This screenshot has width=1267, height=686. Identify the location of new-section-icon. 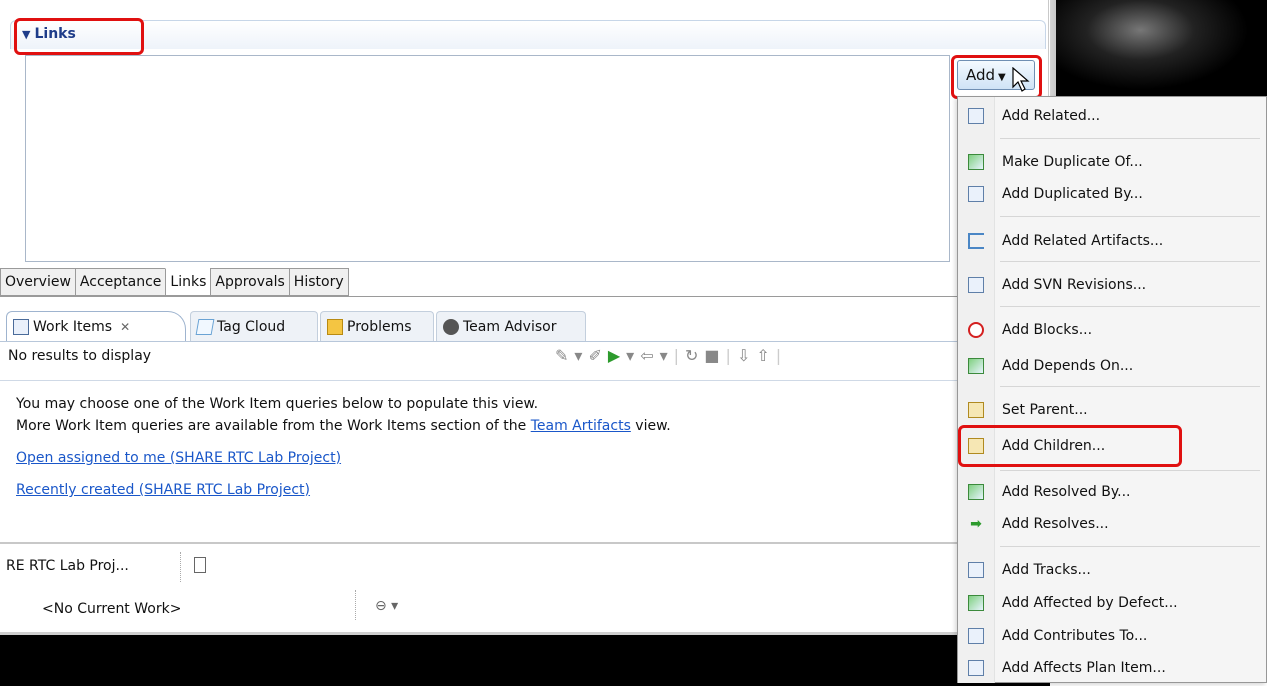
(200, 565).